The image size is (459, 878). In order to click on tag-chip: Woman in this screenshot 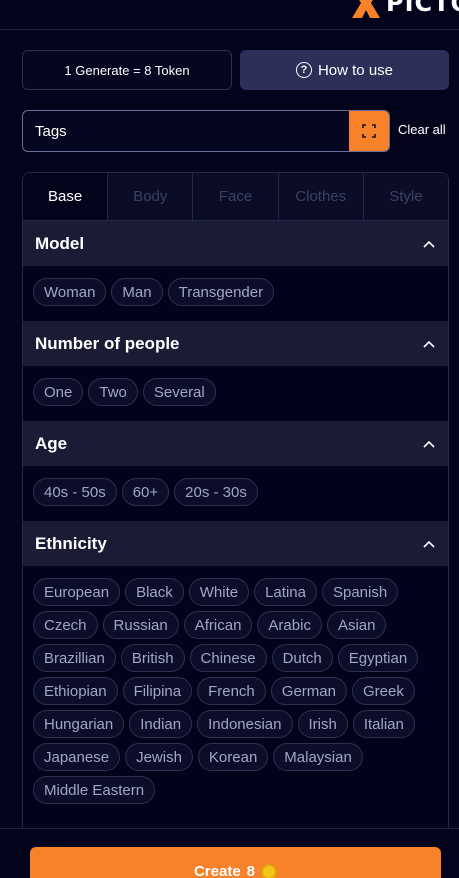, I will do `click(70, 292)`.